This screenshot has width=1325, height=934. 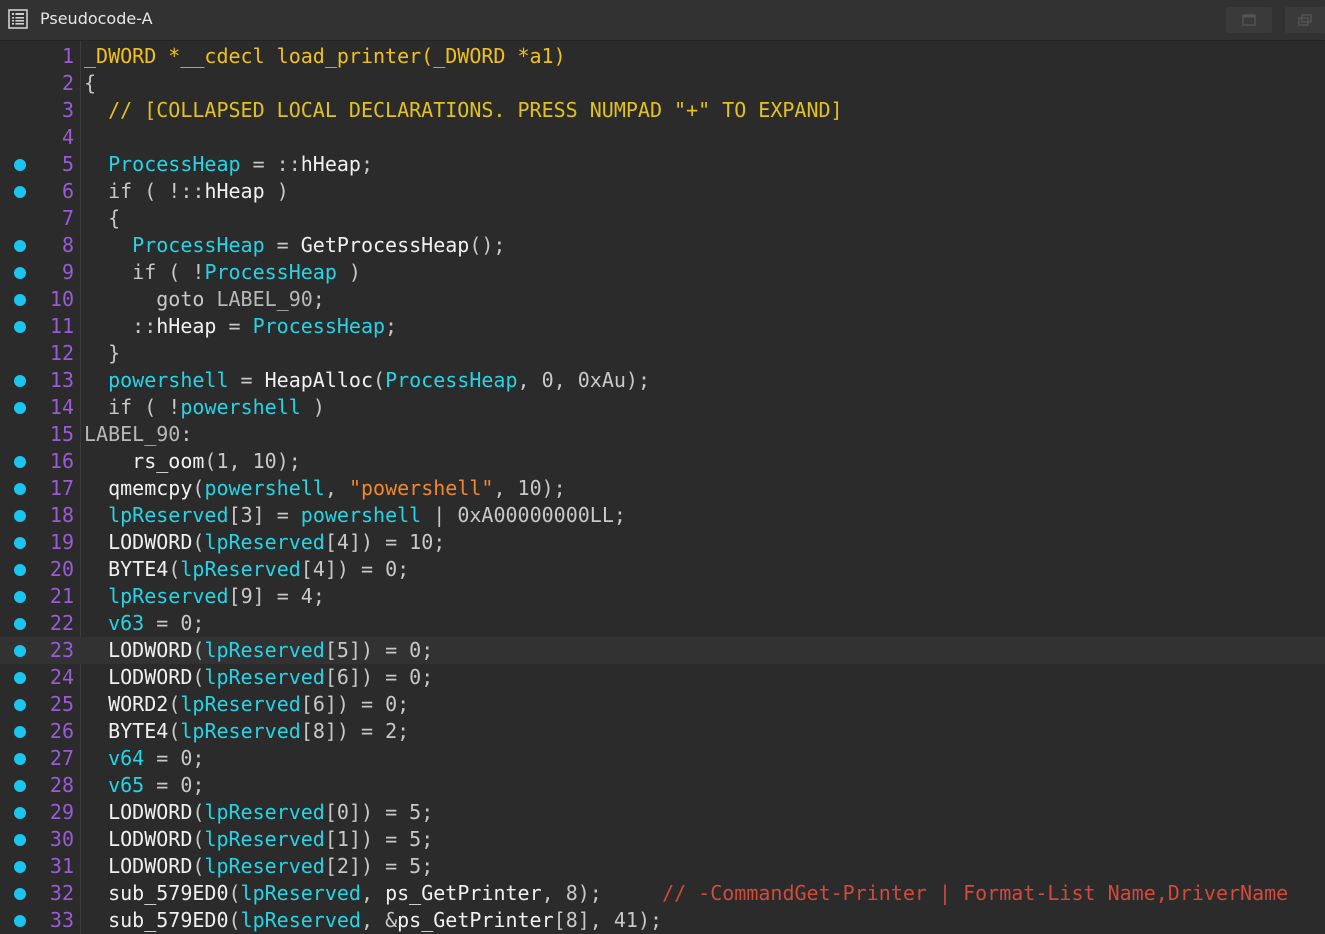 I want to click on code-line: 21 lpReserved[9] = 4;, so click(x=662, y=596).